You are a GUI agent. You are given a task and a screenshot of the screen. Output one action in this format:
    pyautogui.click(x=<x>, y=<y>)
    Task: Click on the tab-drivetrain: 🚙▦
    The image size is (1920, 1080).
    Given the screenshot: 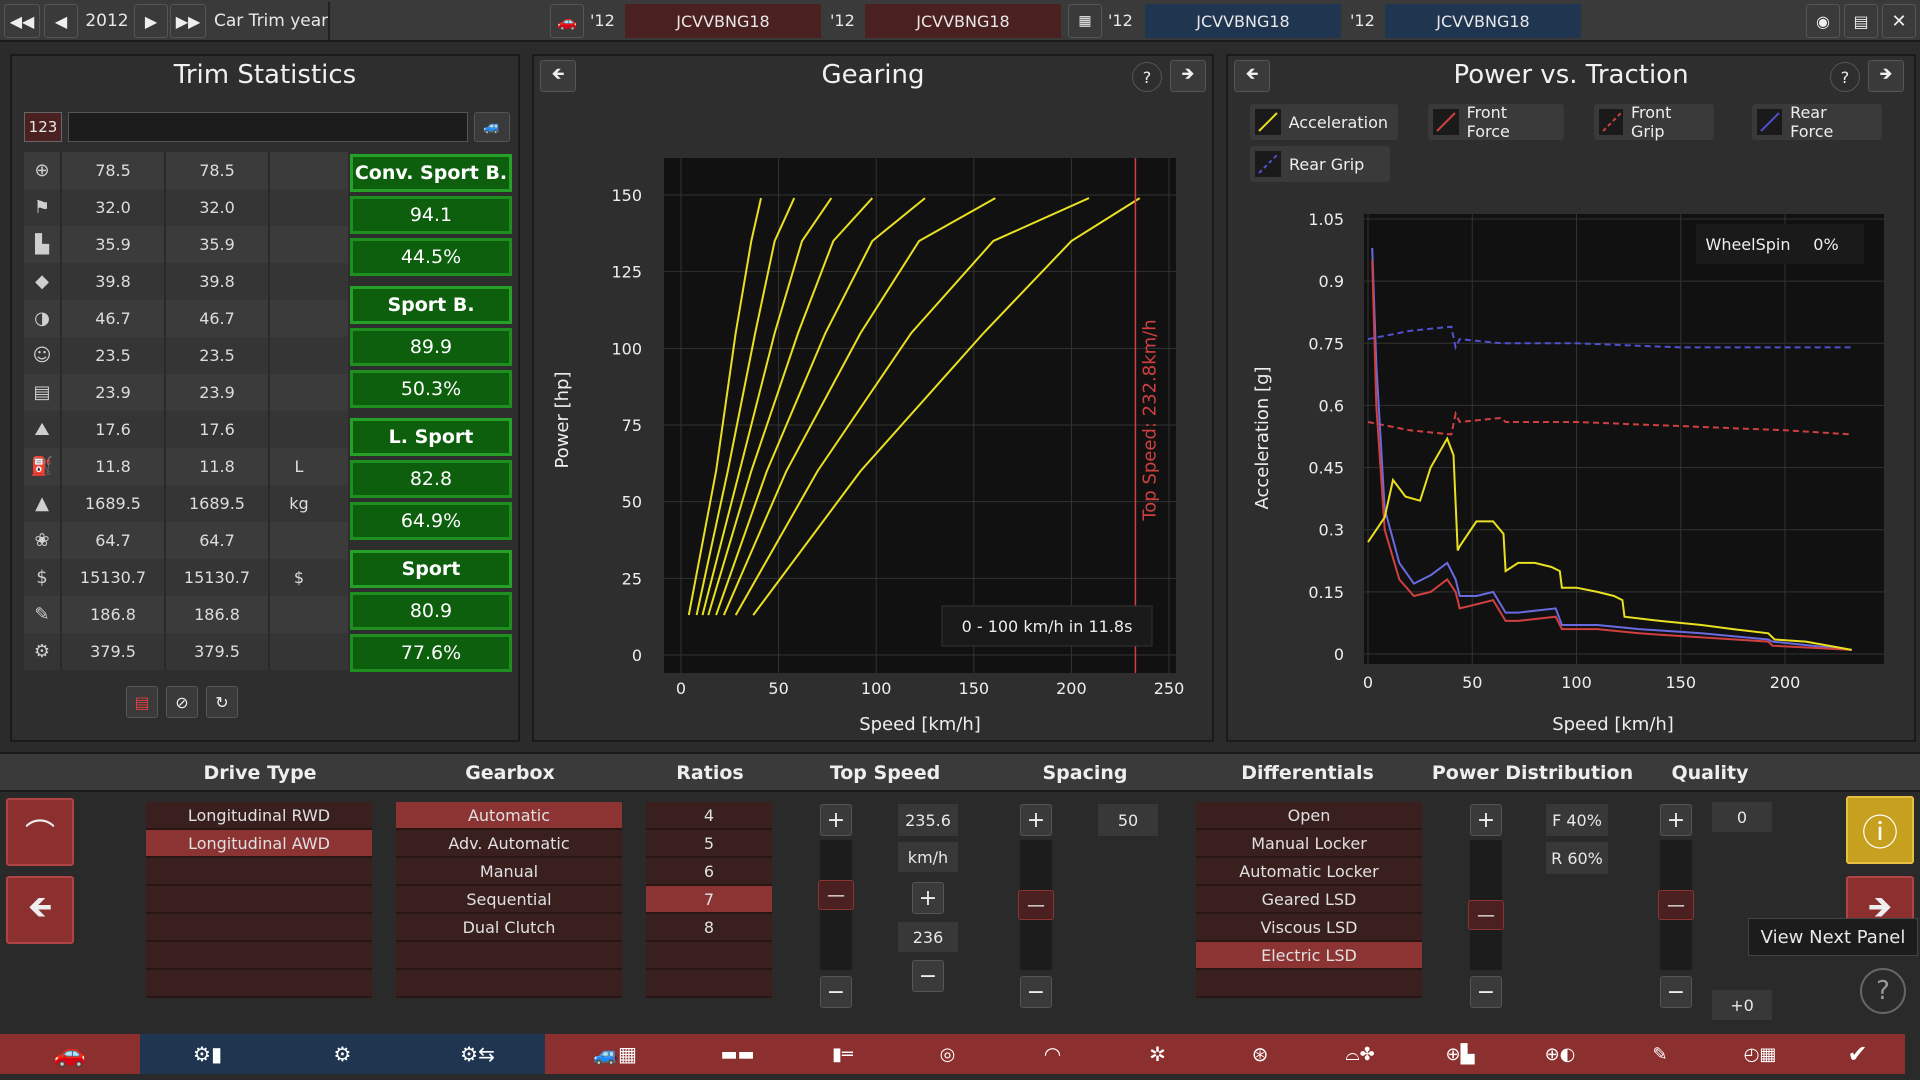 What is the action you would take?
    pyautogui.click(x=615, y=1054)
    